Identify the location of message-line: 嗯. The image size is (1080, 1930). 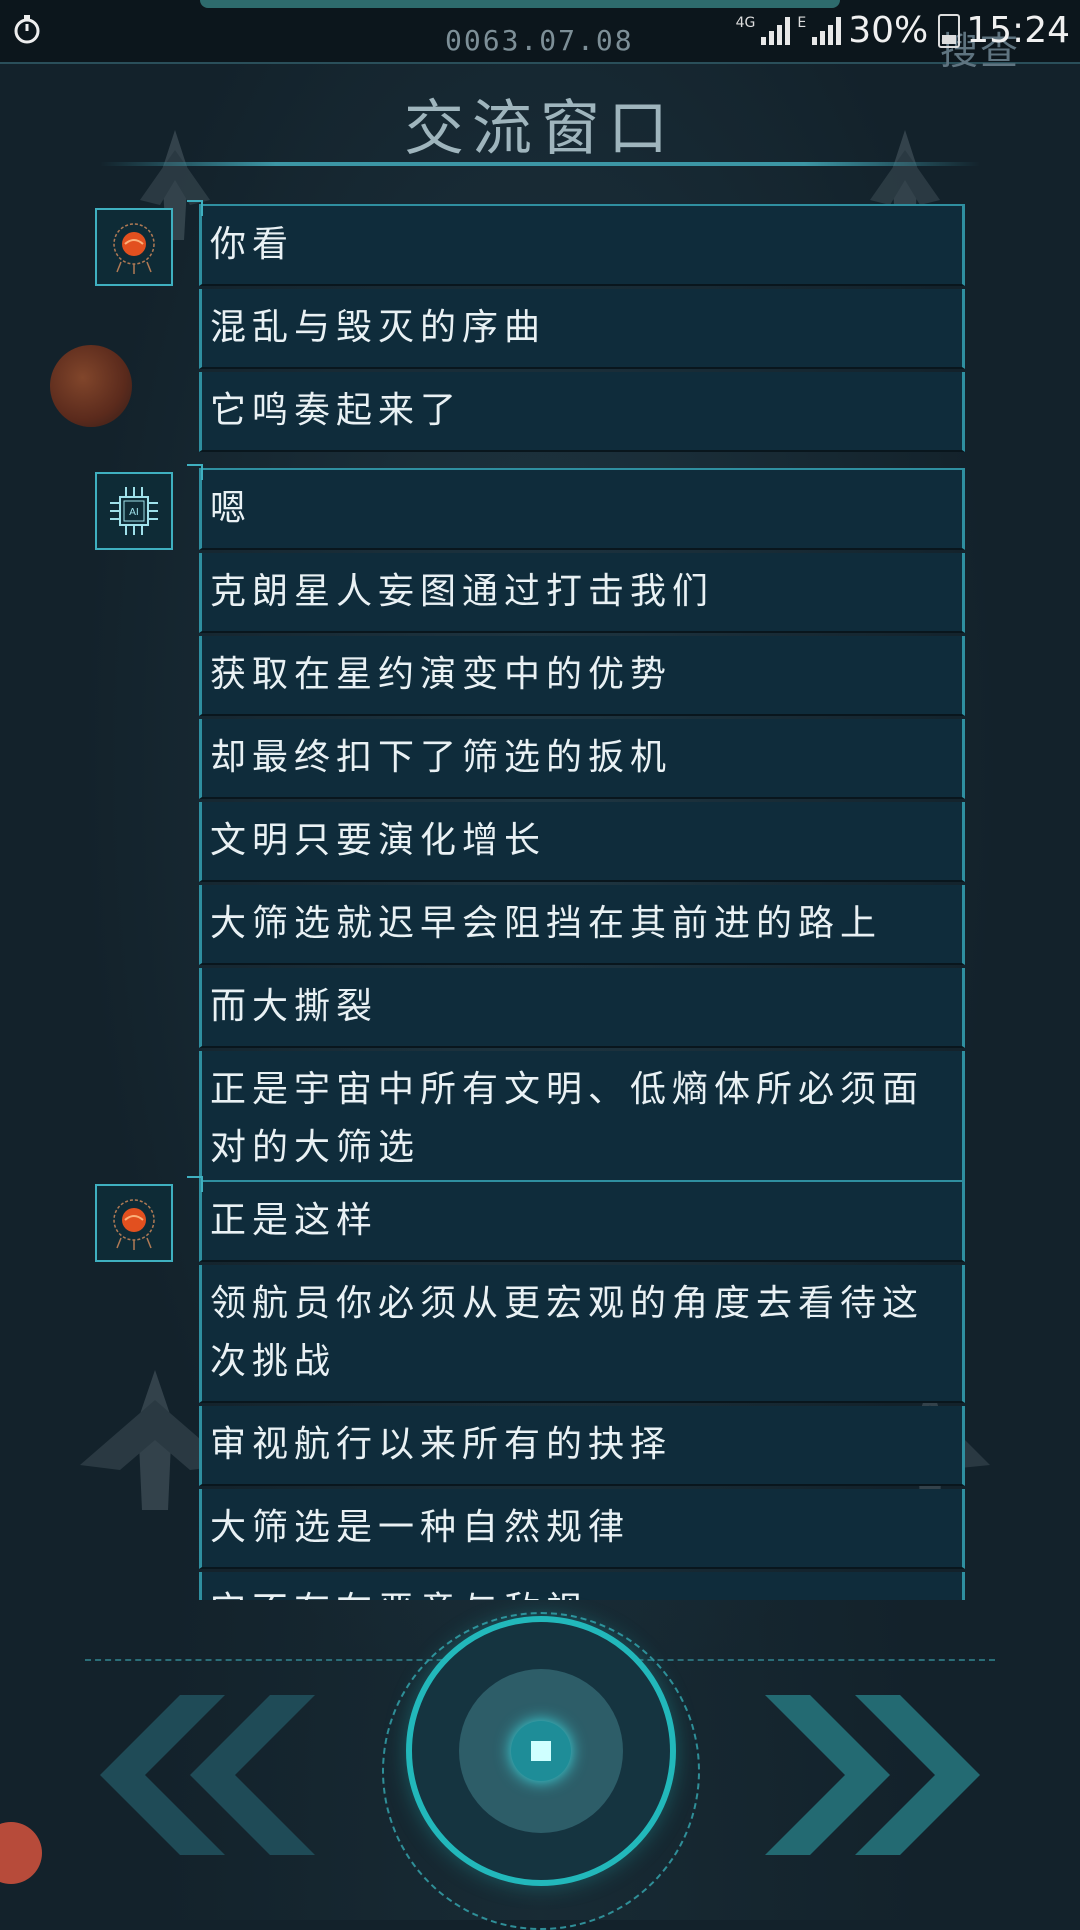
(582, 509).